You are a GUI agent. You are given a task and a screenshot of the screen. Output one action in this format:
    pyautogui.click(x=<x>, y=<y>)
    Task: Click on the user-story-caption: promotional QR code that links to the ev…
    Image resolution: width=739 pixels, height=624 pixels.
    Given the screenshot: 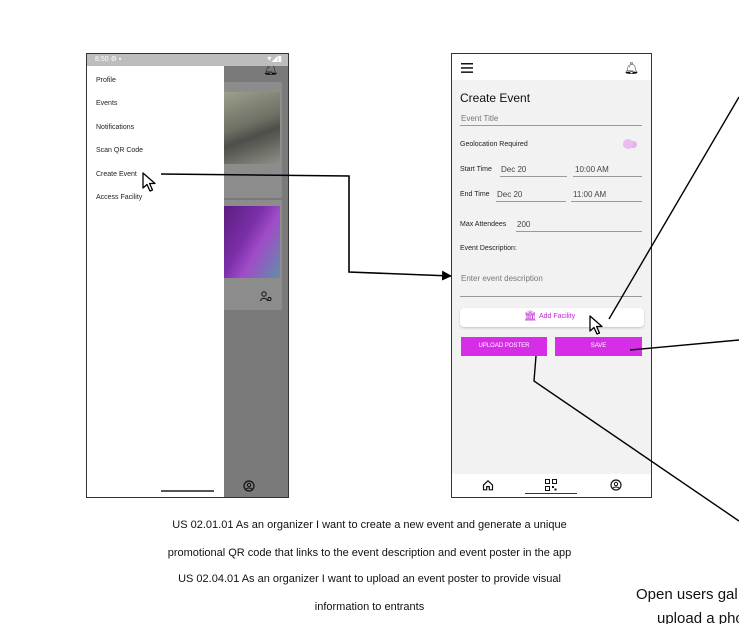 What is the action you would take?
    pyautogui.click(x=369, y=553)
    